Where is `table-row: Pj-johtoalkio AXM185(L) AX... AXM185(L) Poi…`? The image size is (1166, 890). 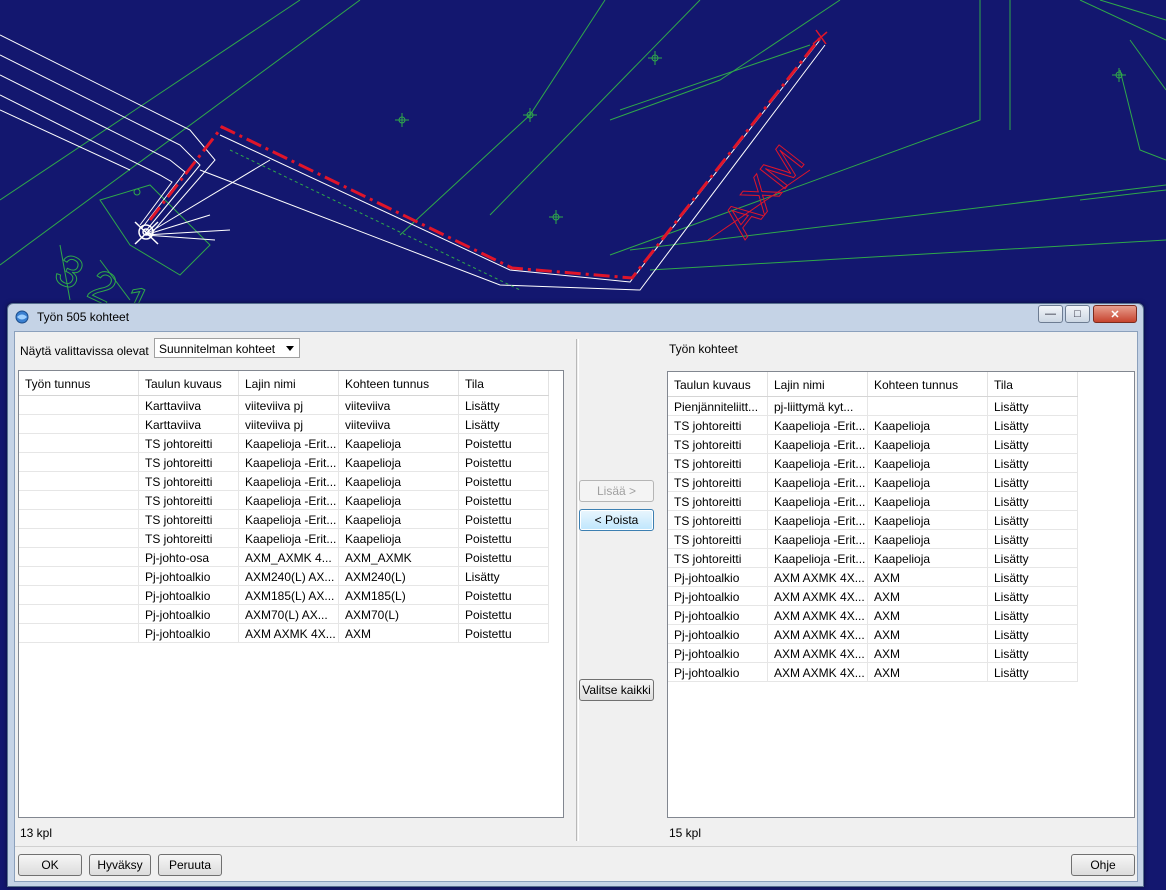
table-row: Pj-johtoalkio AXM185(L) AX... AXM185(L) Poi… is located at coordinates (284, 595).